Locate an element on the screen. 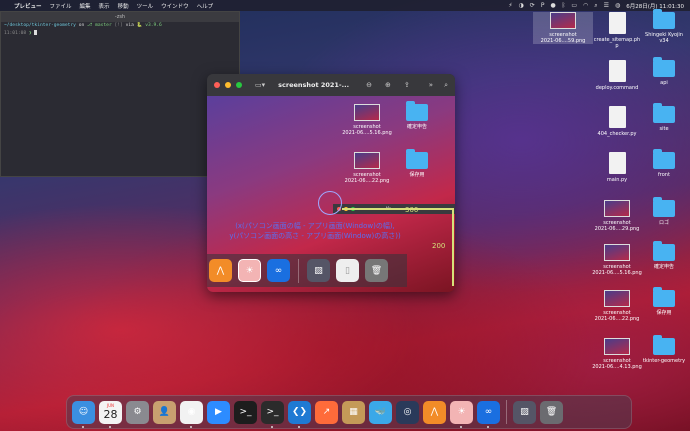  terminal-input-line: 11:01:08 ❯ is located at coordinates (120, 33).